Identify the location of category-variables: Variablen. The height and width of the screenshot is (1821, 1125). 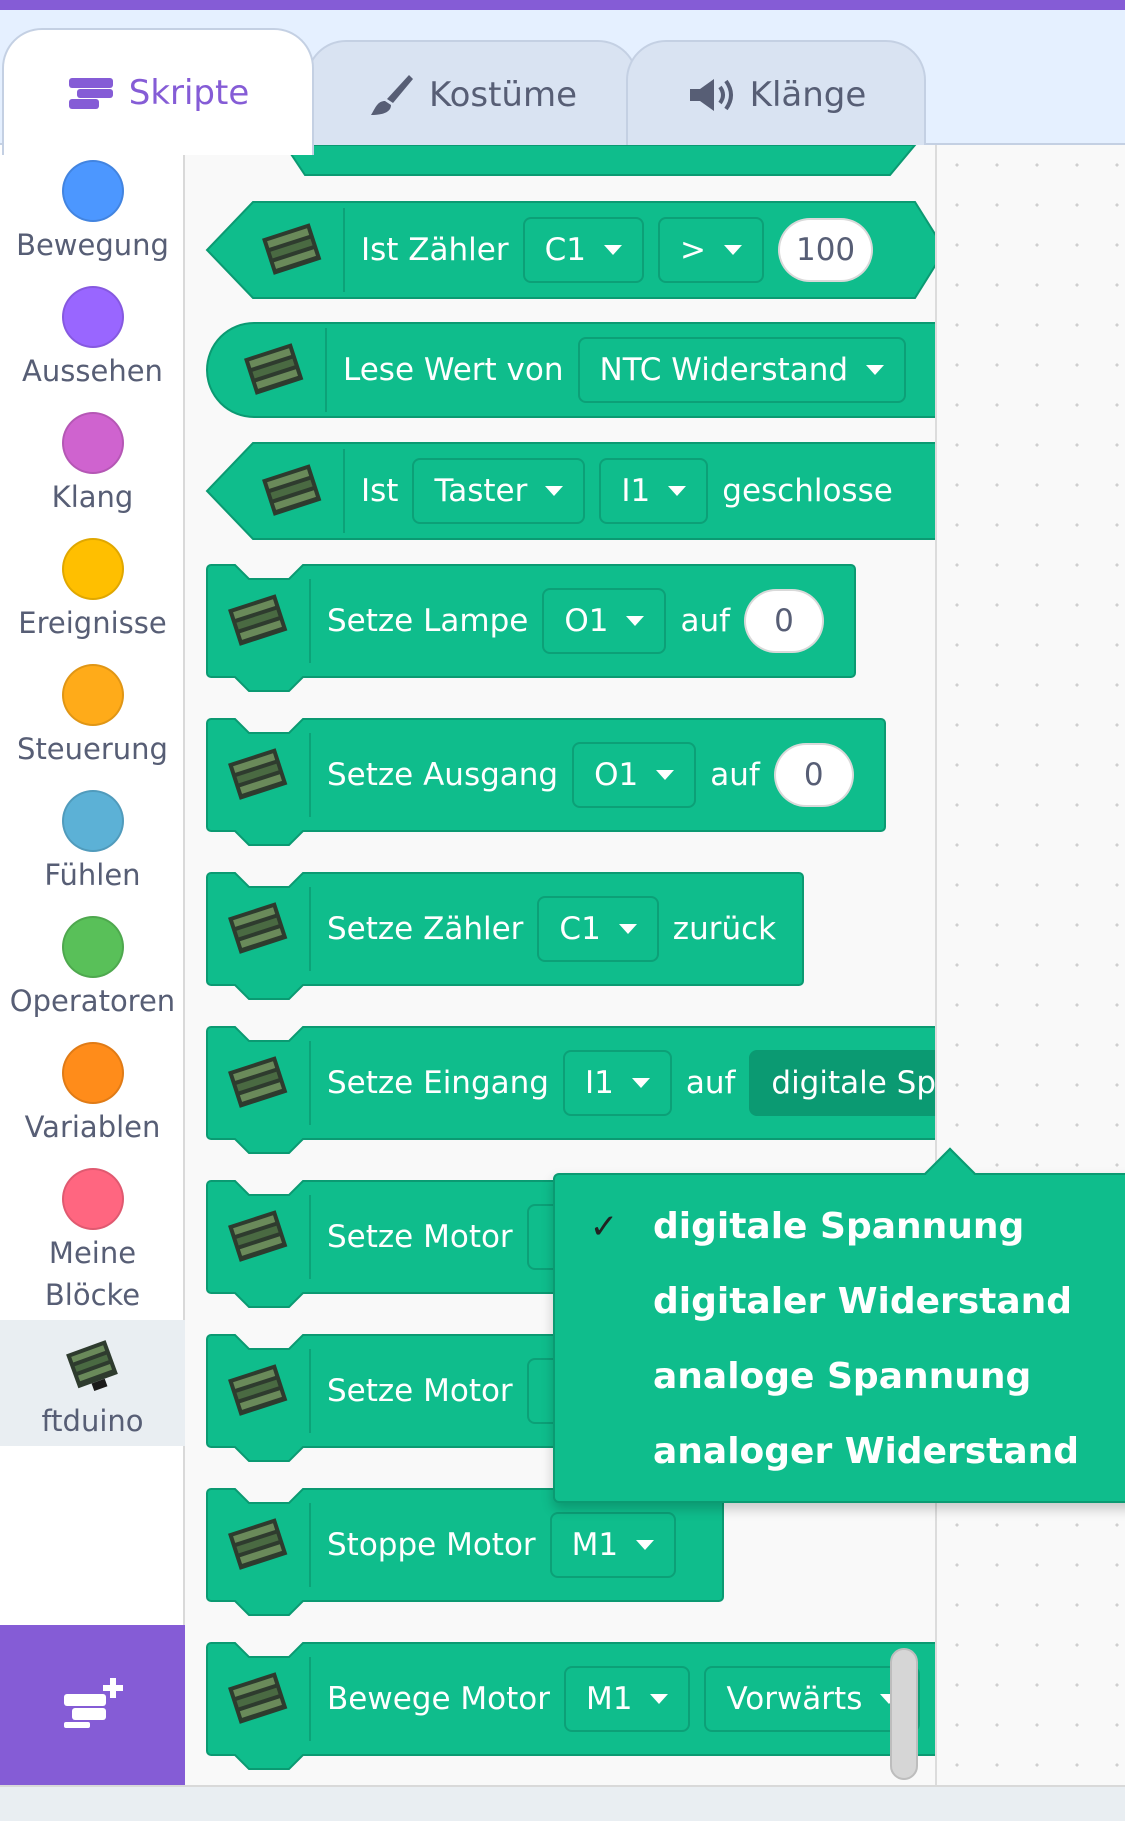
(92, 1095).